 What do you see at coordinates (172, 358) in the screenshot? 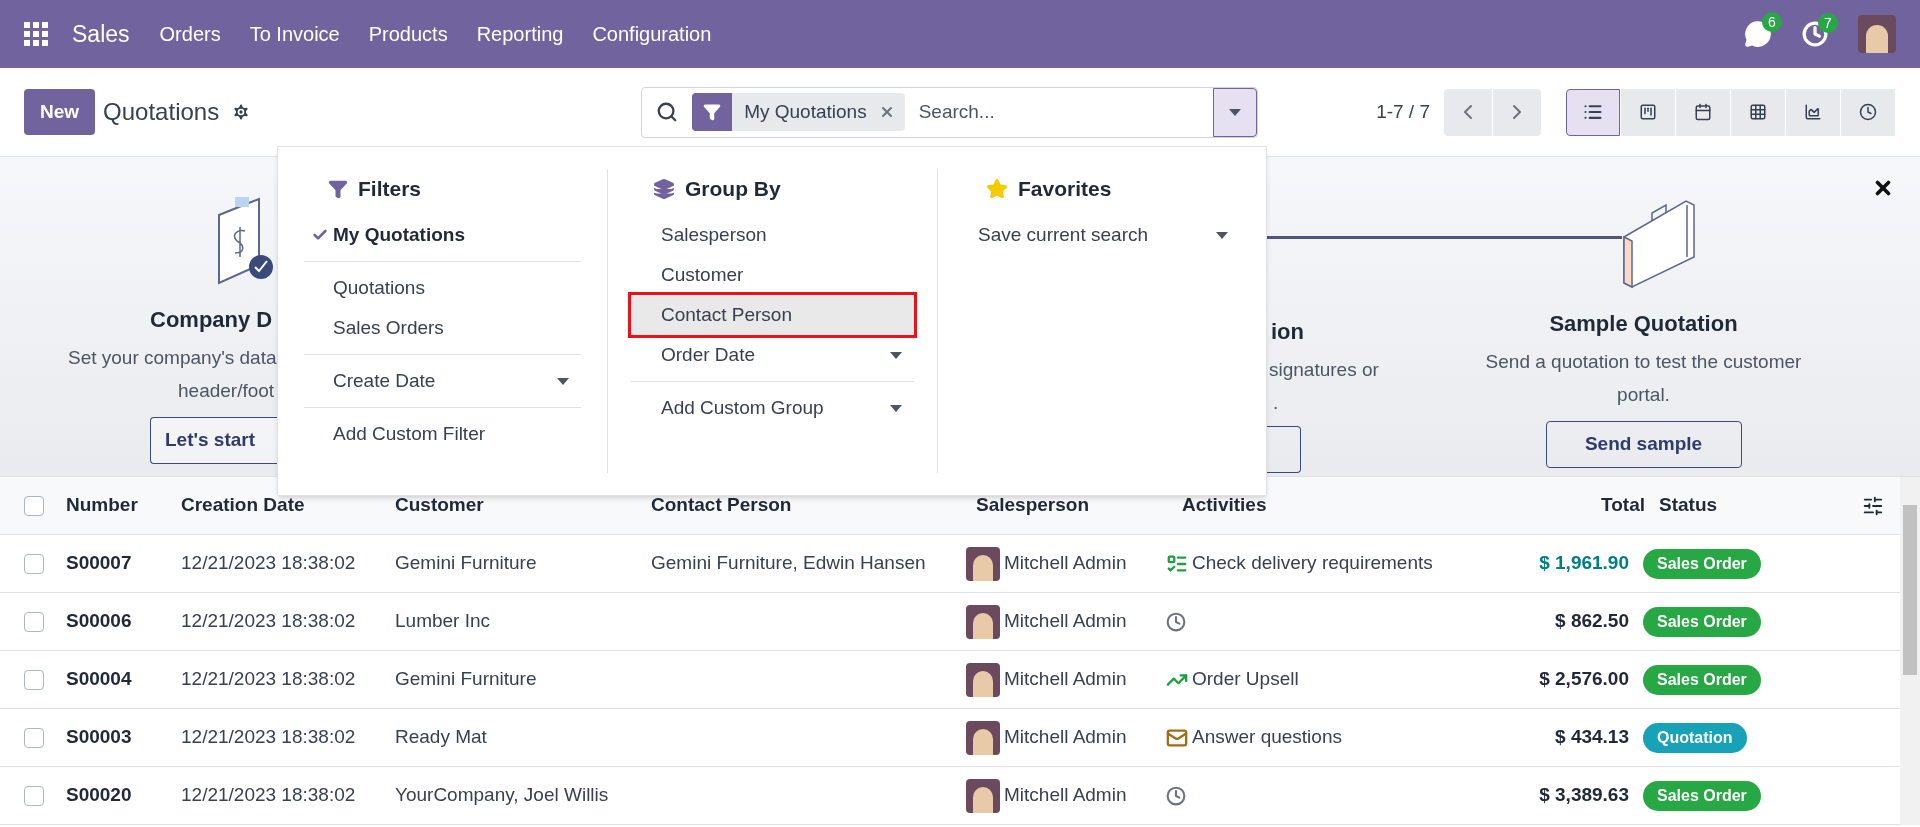
I see `card-description: Set your company's data` at bounding box center [172, 358].